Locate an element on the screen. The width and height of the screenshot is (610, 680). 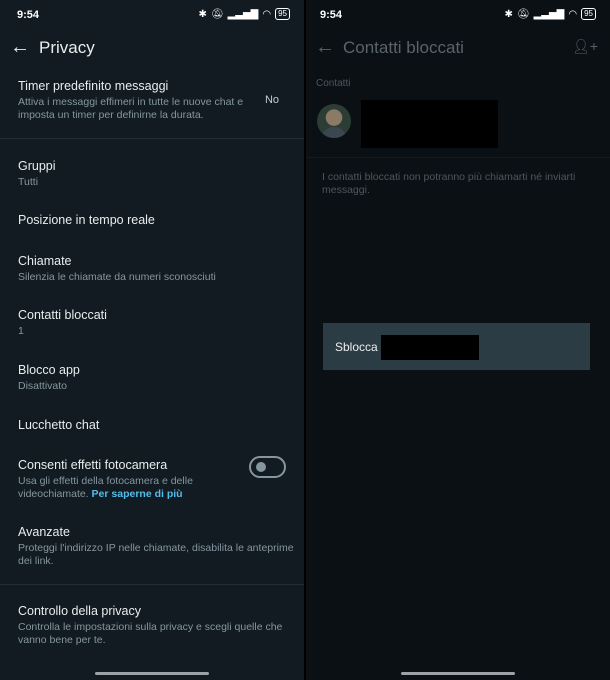
setting-title: Controllo della privacy is located at coordinates (79, 611).